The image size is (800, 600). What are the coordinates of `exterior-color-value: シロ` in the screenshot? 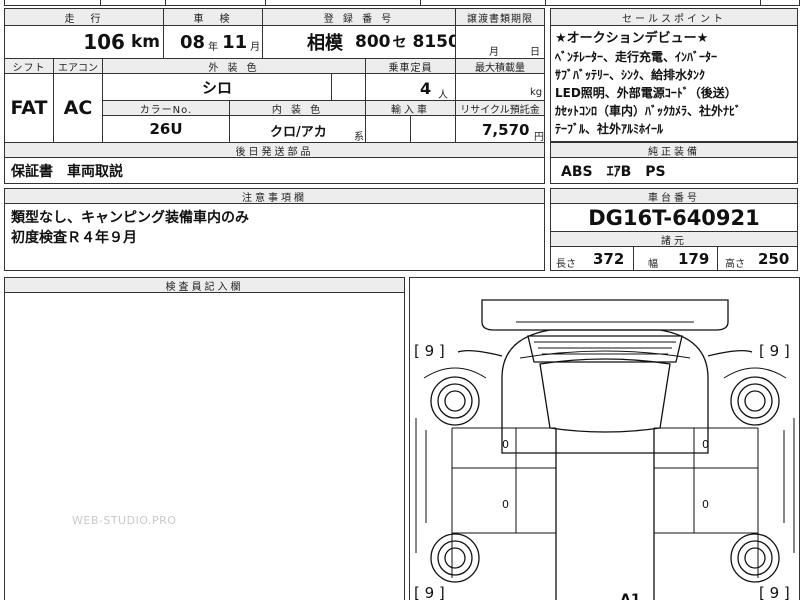 It's located at (216, 87).